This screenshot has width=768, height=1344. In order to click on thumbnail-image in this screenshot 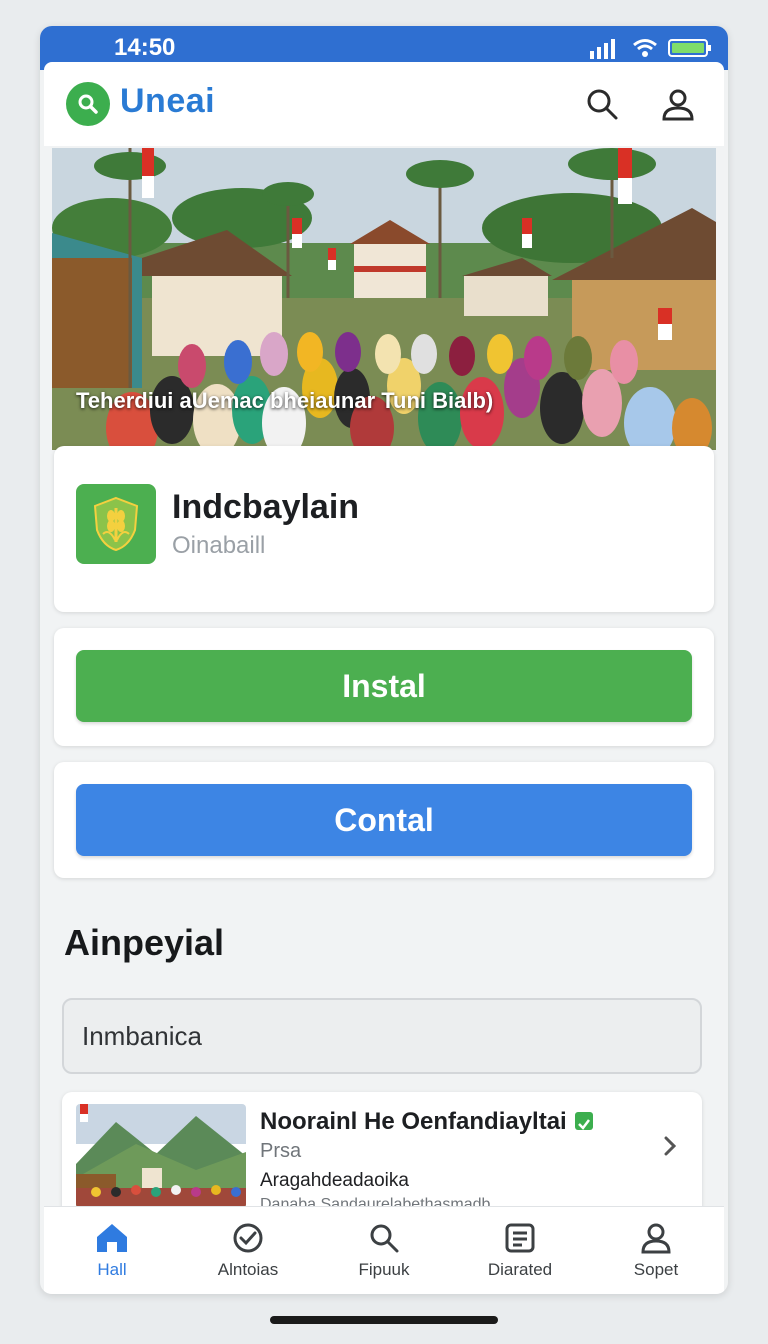, I will do `click(161, 1156)`.